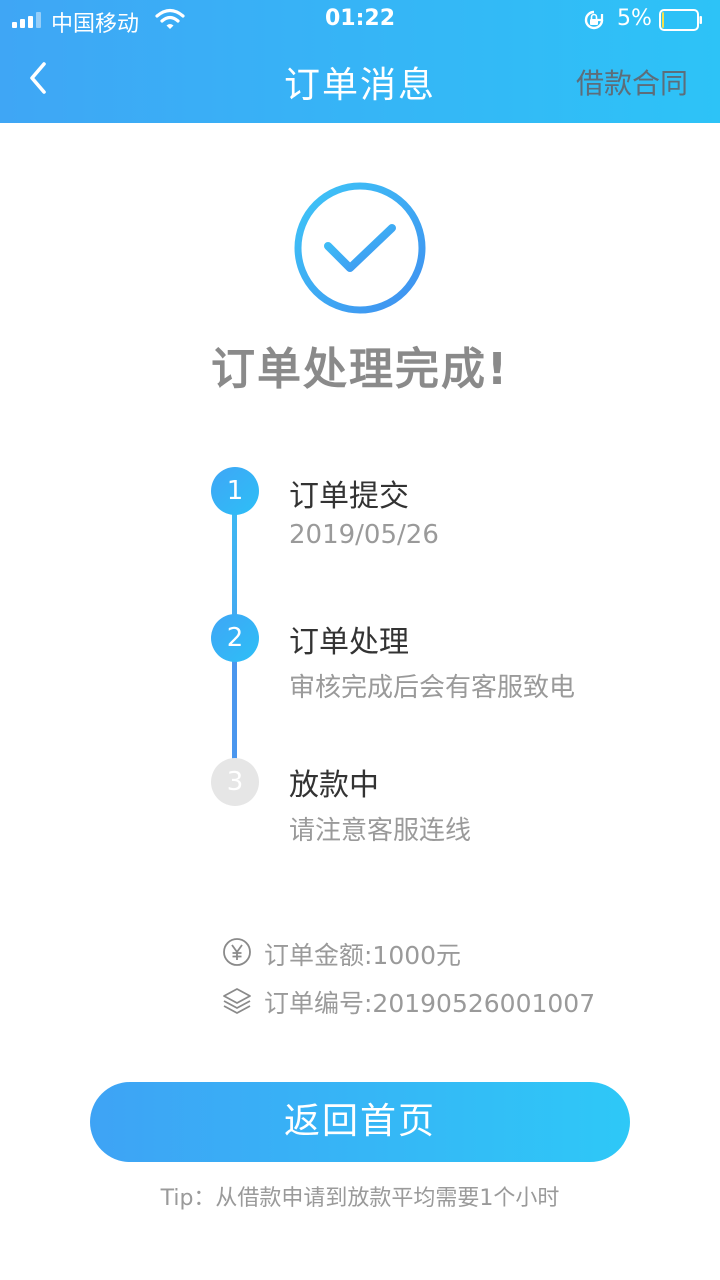 This screenshot has width=720, height=1280. I want to click on step-number: 1, so click(235, 491).